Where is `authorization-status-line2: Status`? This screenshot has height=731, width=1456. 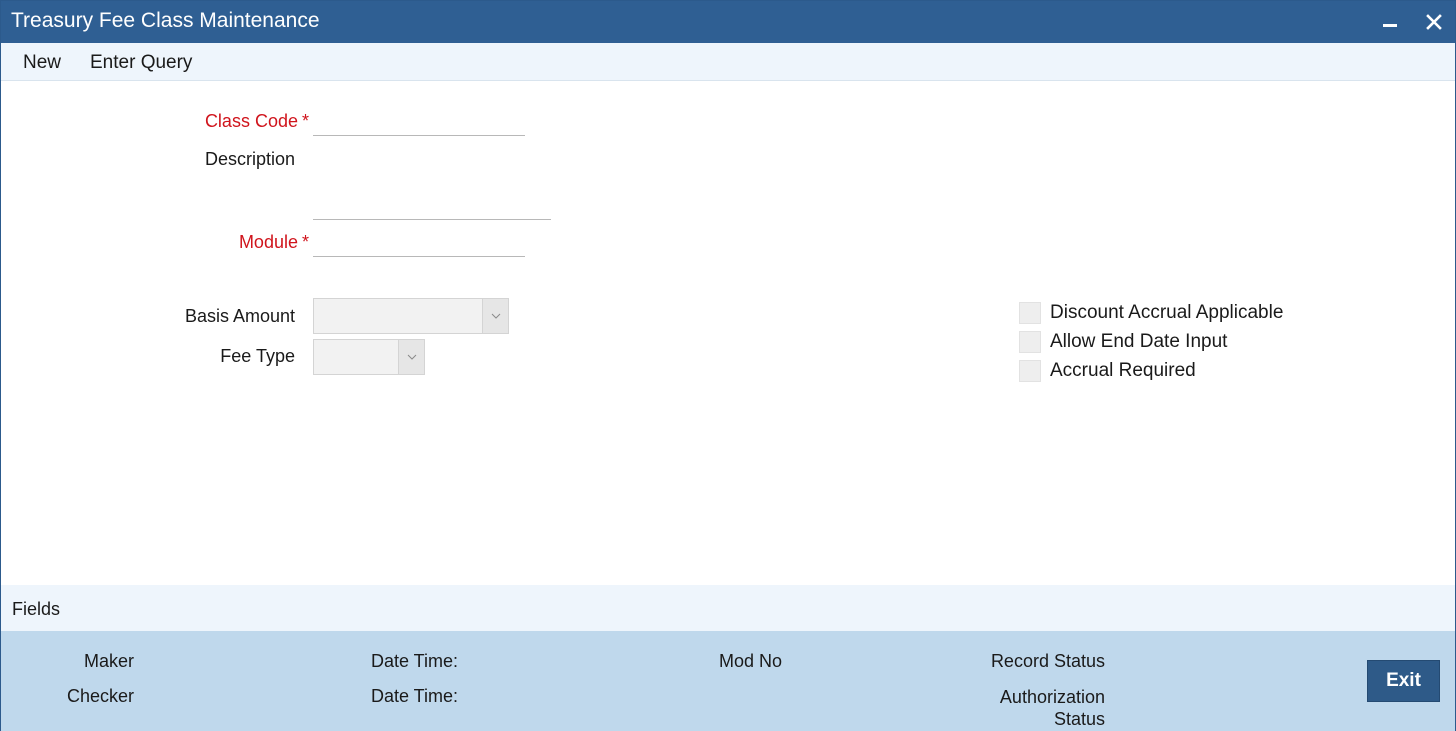 authorization-status-line2: Status is located at coordinates (1079, 719).